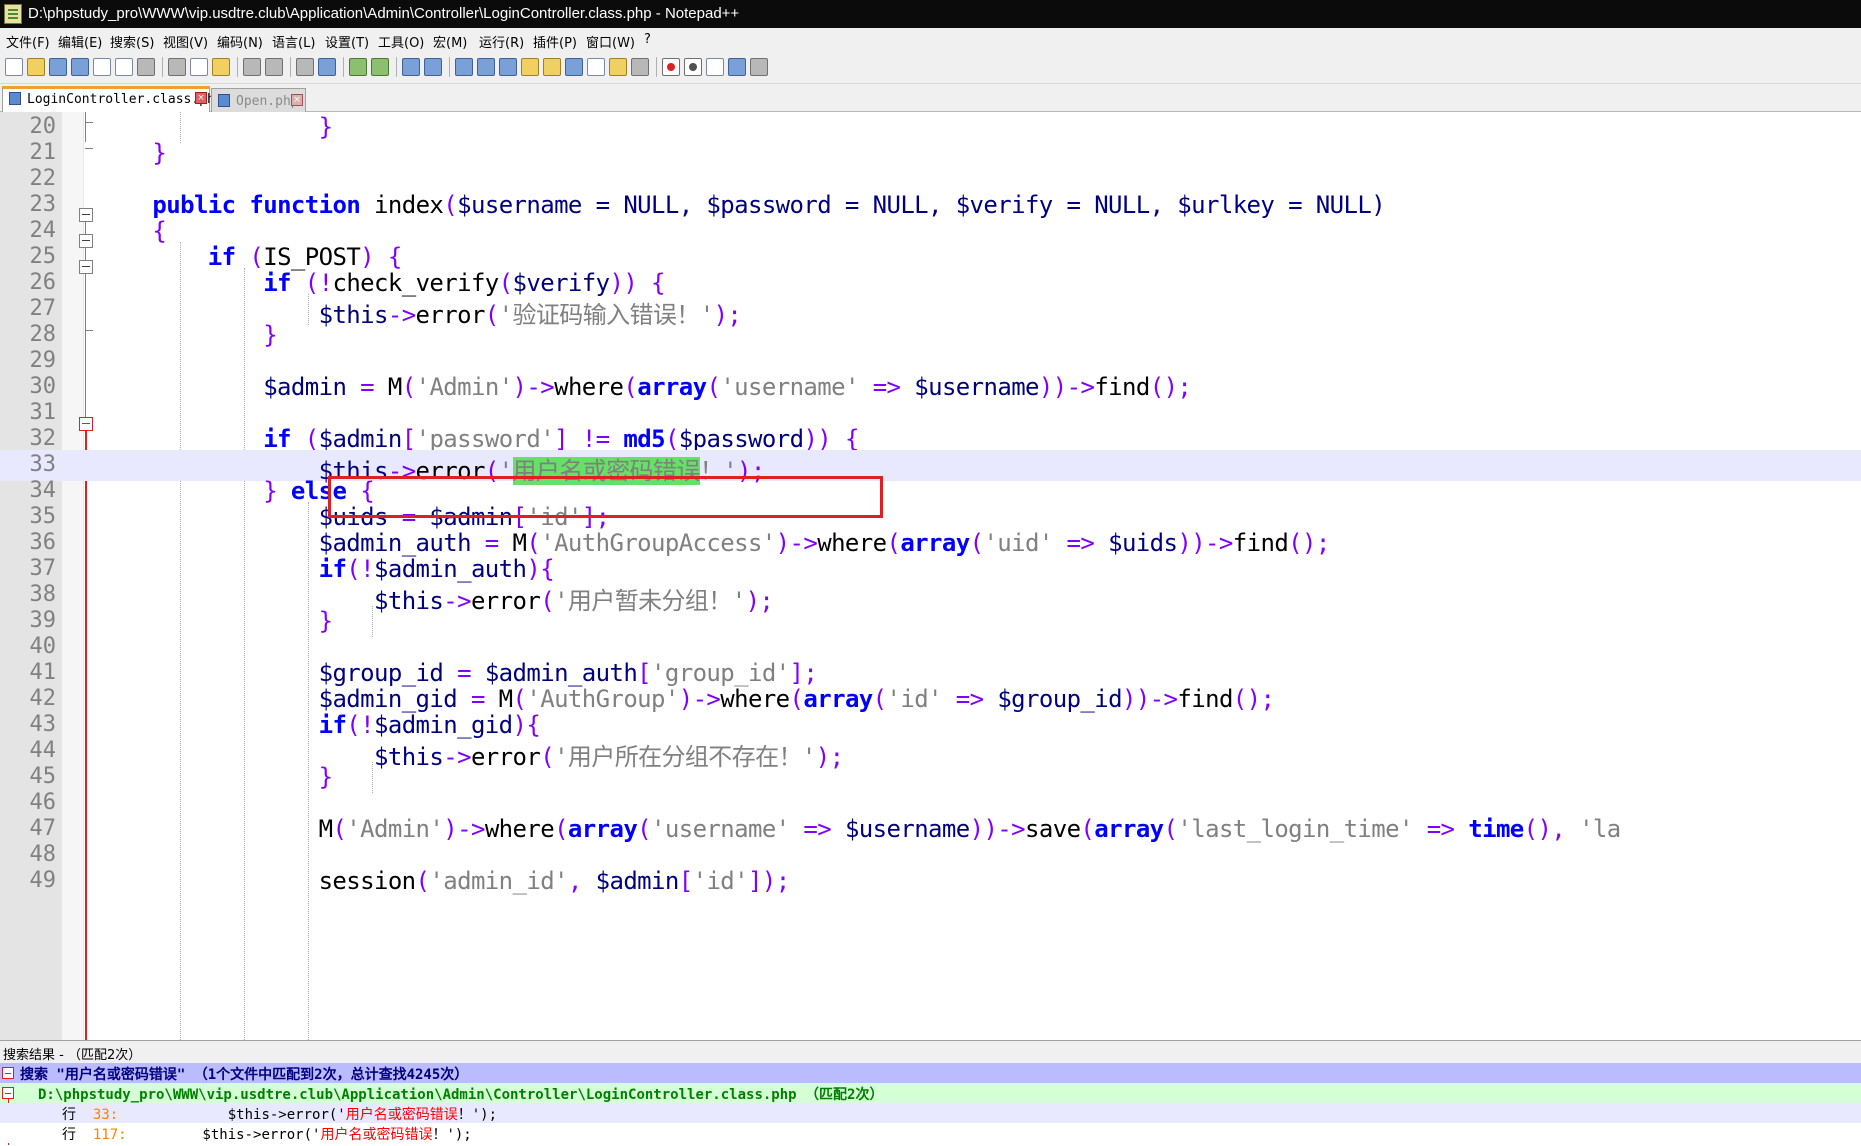 The width and height of the screenshot is (1861, 1146). I want to click on close-all-icon, so click(124, 67).